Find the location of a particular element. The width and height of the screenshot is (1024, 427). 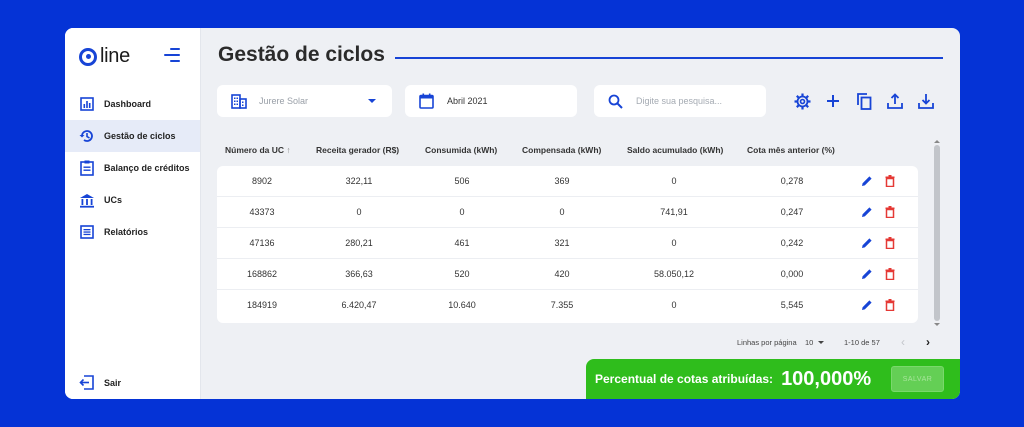

sidebar-item-balanco-de-creditos: Balanço de créditos is located at coordinates (132, 168).